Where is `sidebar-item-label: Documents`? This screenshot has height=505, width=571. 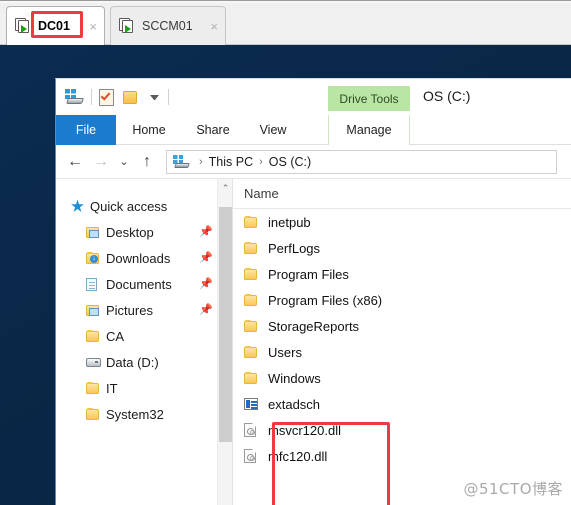 sidebar-item-label: Documents is located at coordinates (139, 284).